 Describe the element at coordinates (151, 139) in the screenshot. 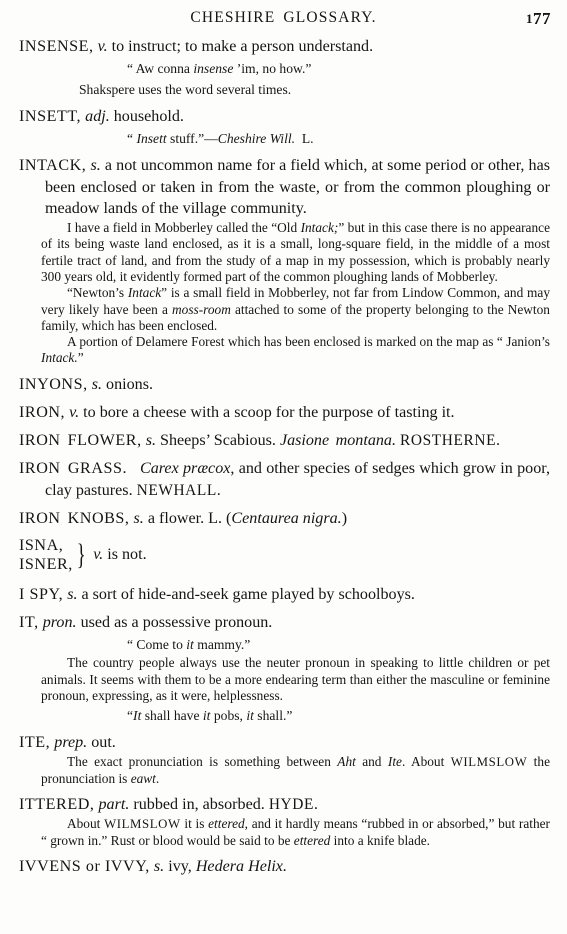

I see `quotation-keyword: Insett` at that location.